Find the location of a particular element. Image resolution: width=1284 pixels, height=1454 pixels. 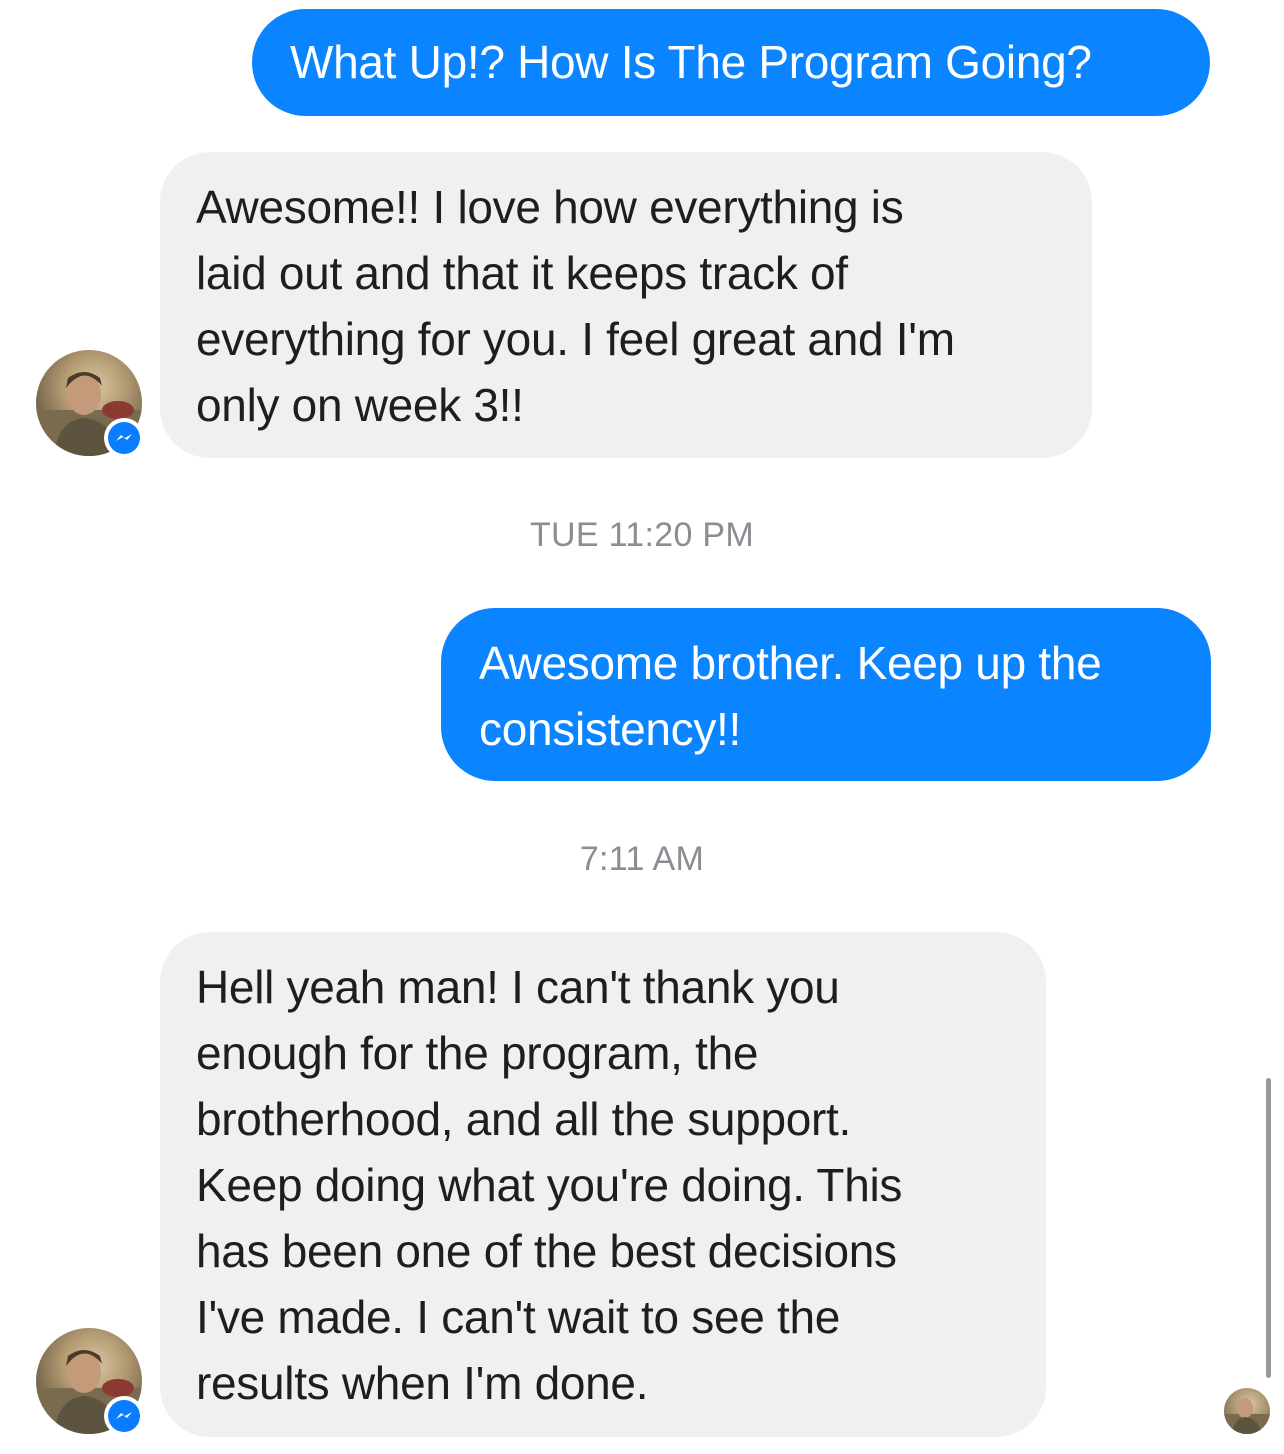

timestamp: 7:11 AM is located at coordinates (642, 859).